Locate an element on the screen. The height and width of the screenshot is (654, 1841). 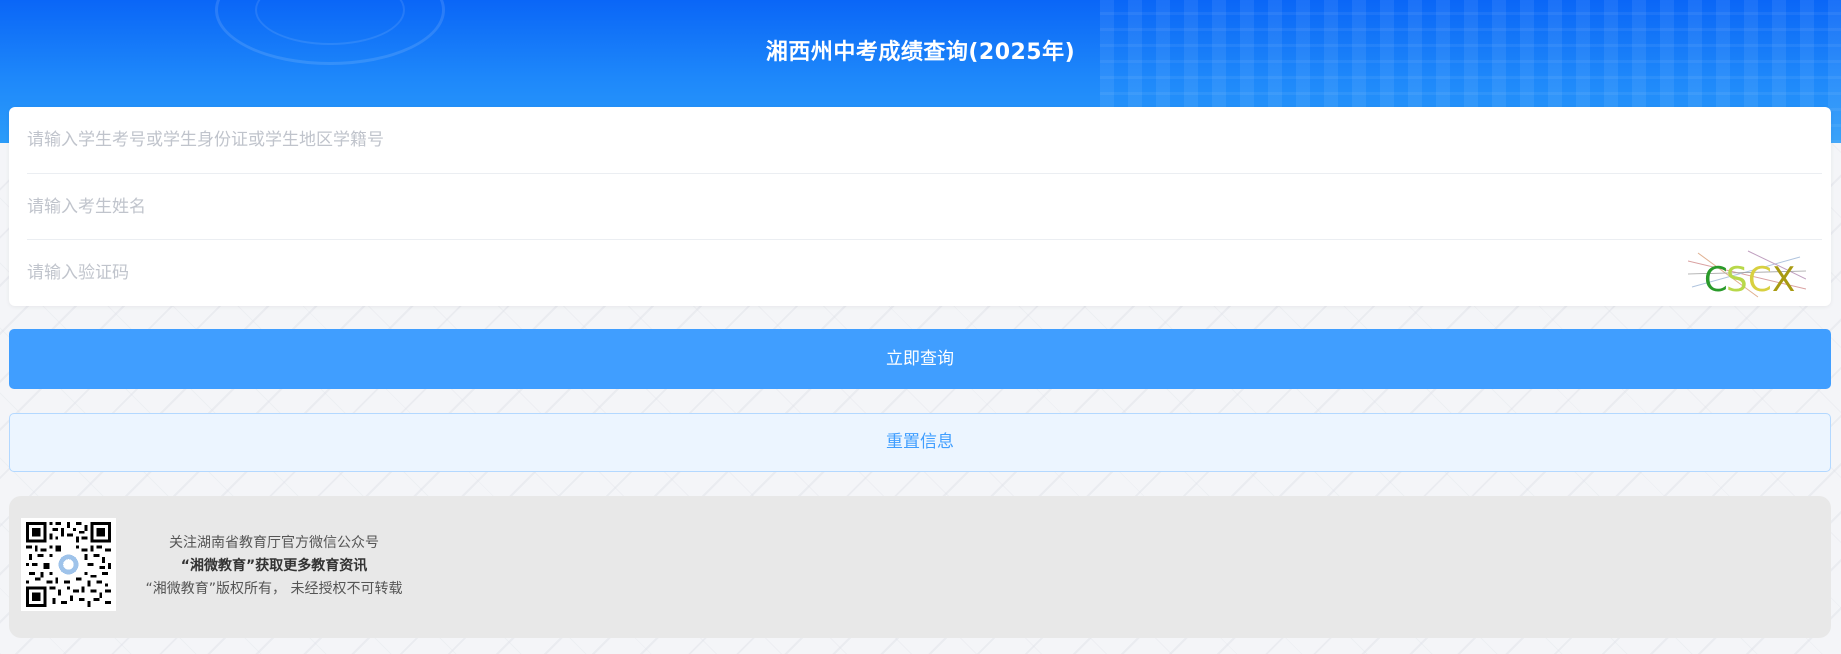
captcha-field: C S C X is located at coordinates (924, 273).